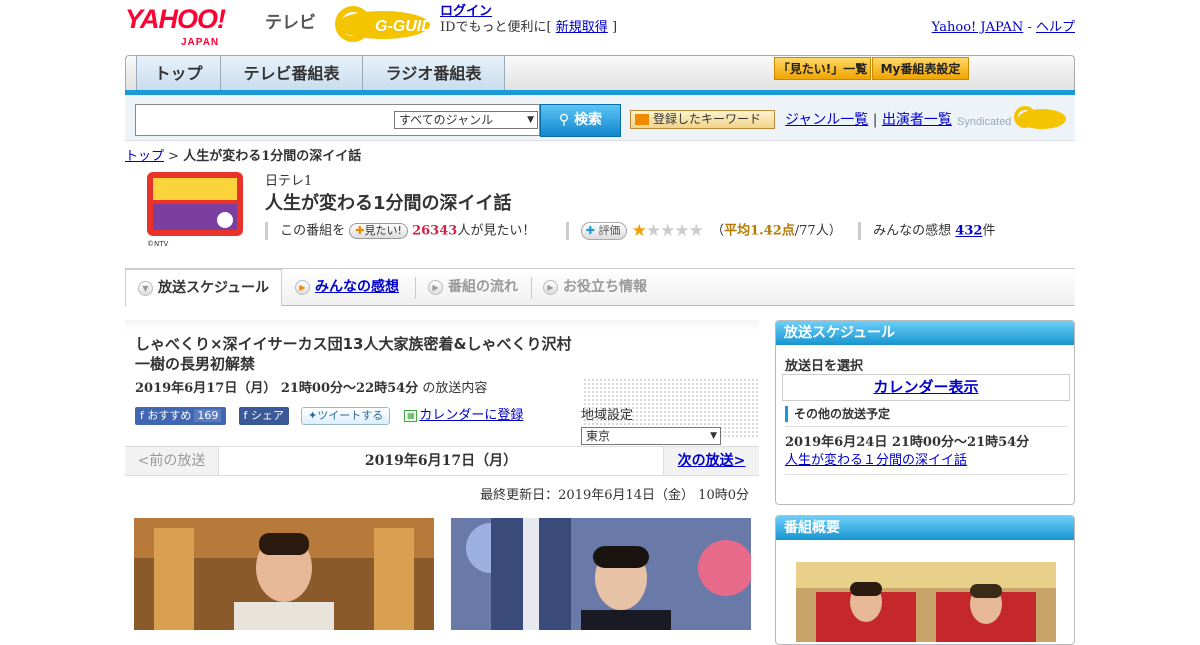 Image resolution: width=1200 pixels, height=645 pixels. What do you see at coordinates (292, 73) in the screenshot?
I see `nav-tab-tv-schedule: テレビ番組表` at bounding box center [292, 73].